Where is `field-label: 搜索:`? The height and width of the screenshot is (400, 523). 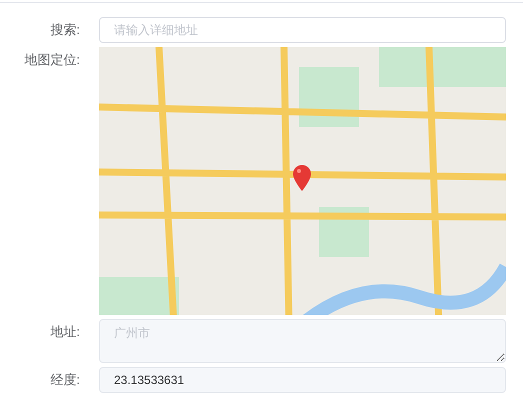 field-label: 搜索: is located at coordinates (64, 30).